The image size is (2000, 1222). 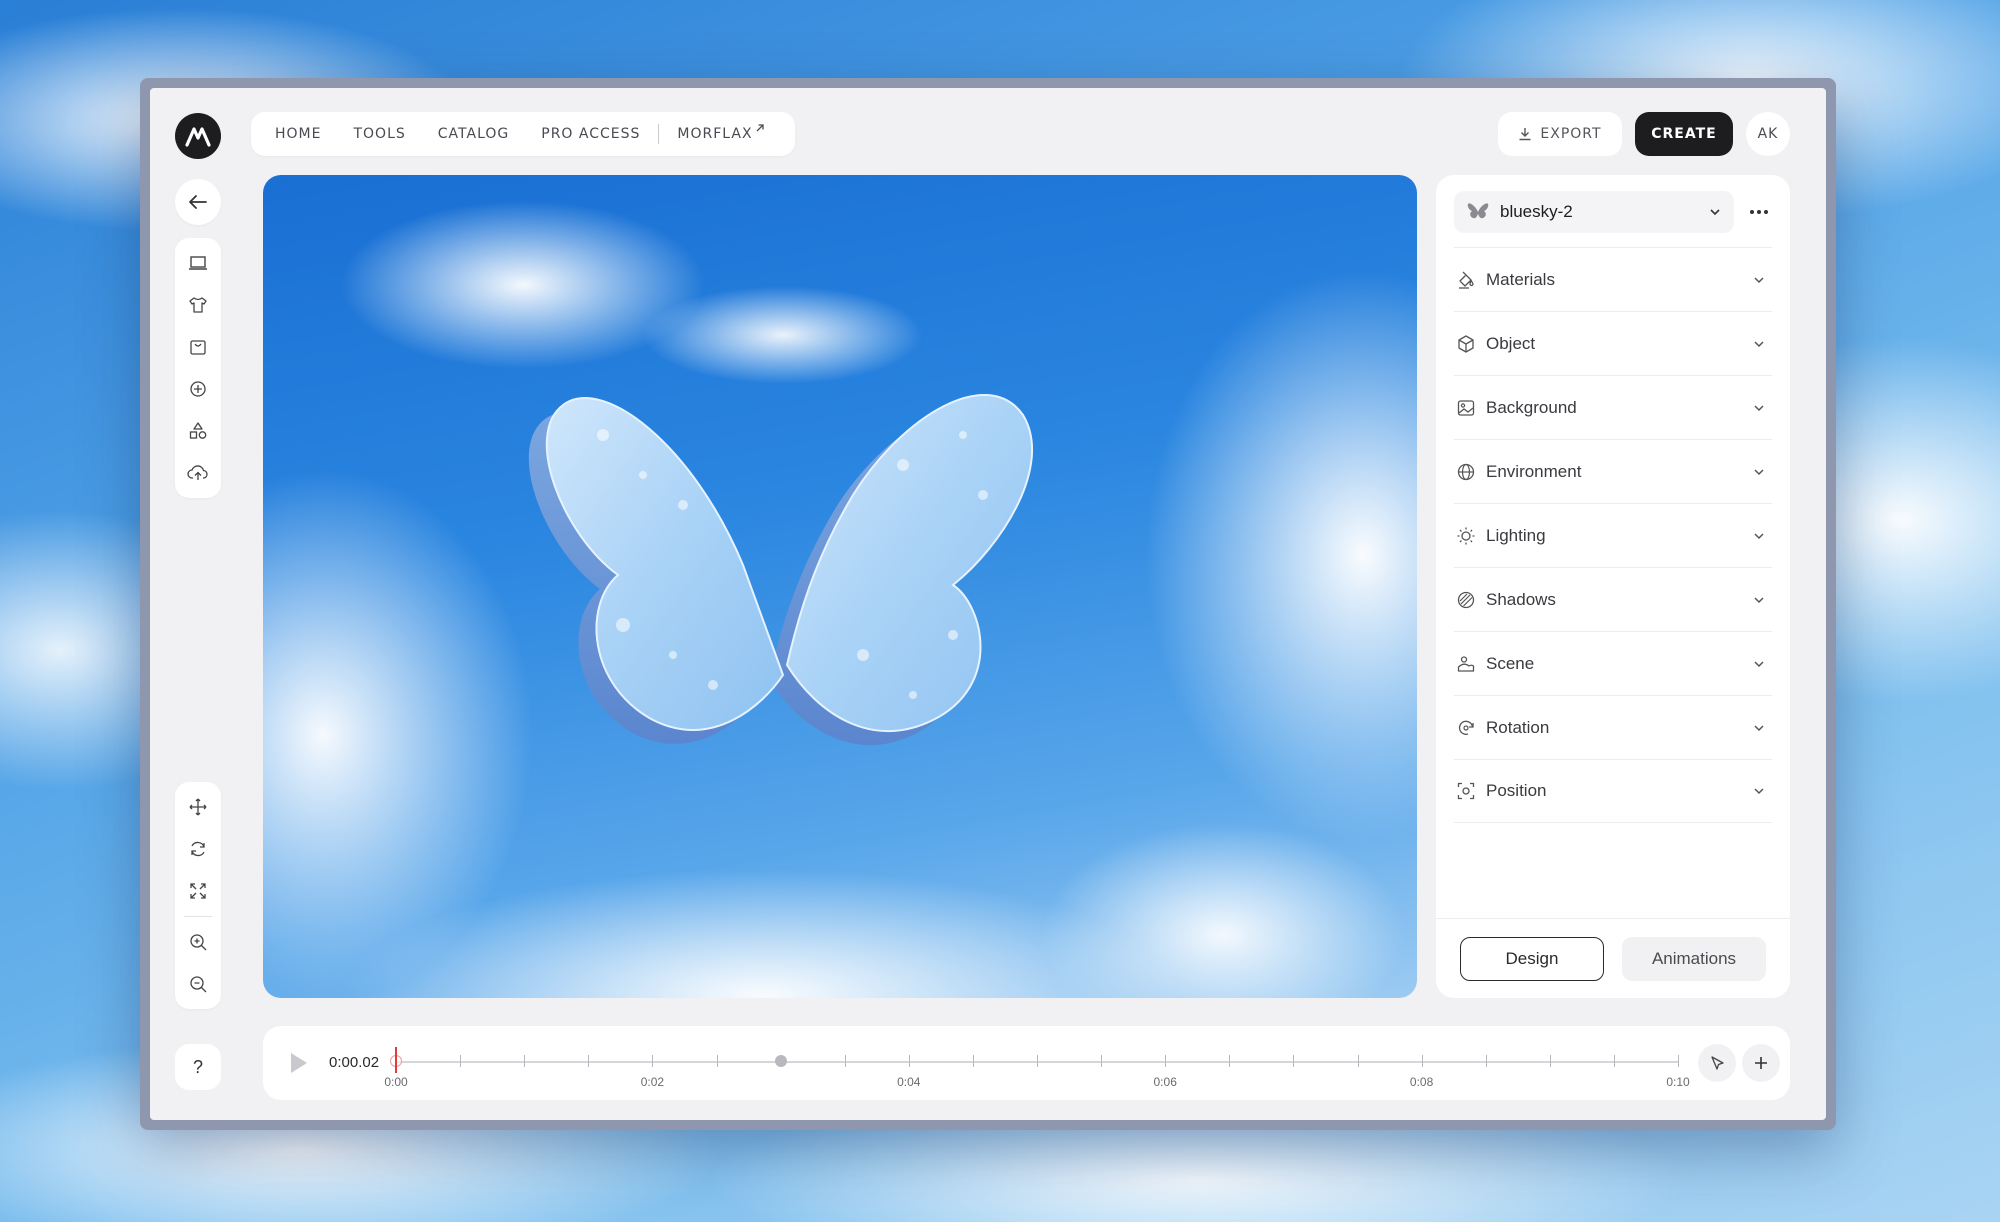 What do you see at coordinates (298, 1063) in the screenshot?
I see `play-icon` at bounding box center [298, 1063].